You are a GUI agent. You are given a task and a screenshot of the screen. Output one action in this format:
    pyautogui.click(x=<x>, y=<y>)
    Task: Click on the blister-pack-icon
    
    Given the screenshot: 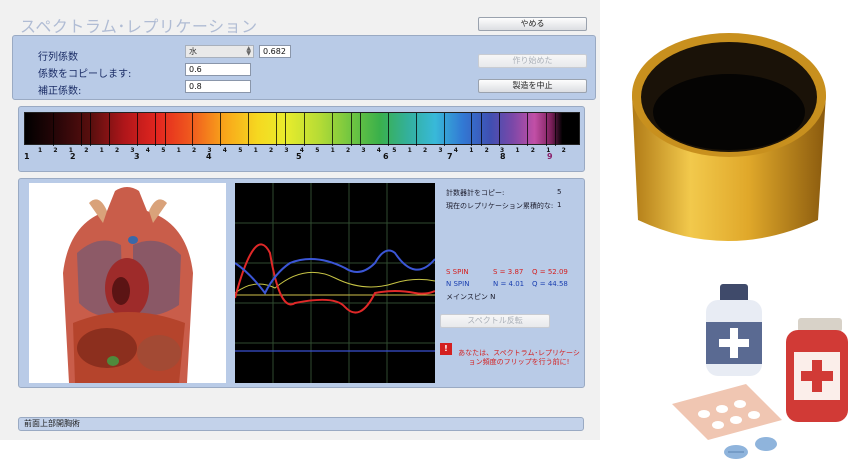 What is the action you would take?
    pyautogui.click(x=727, y=412)
    